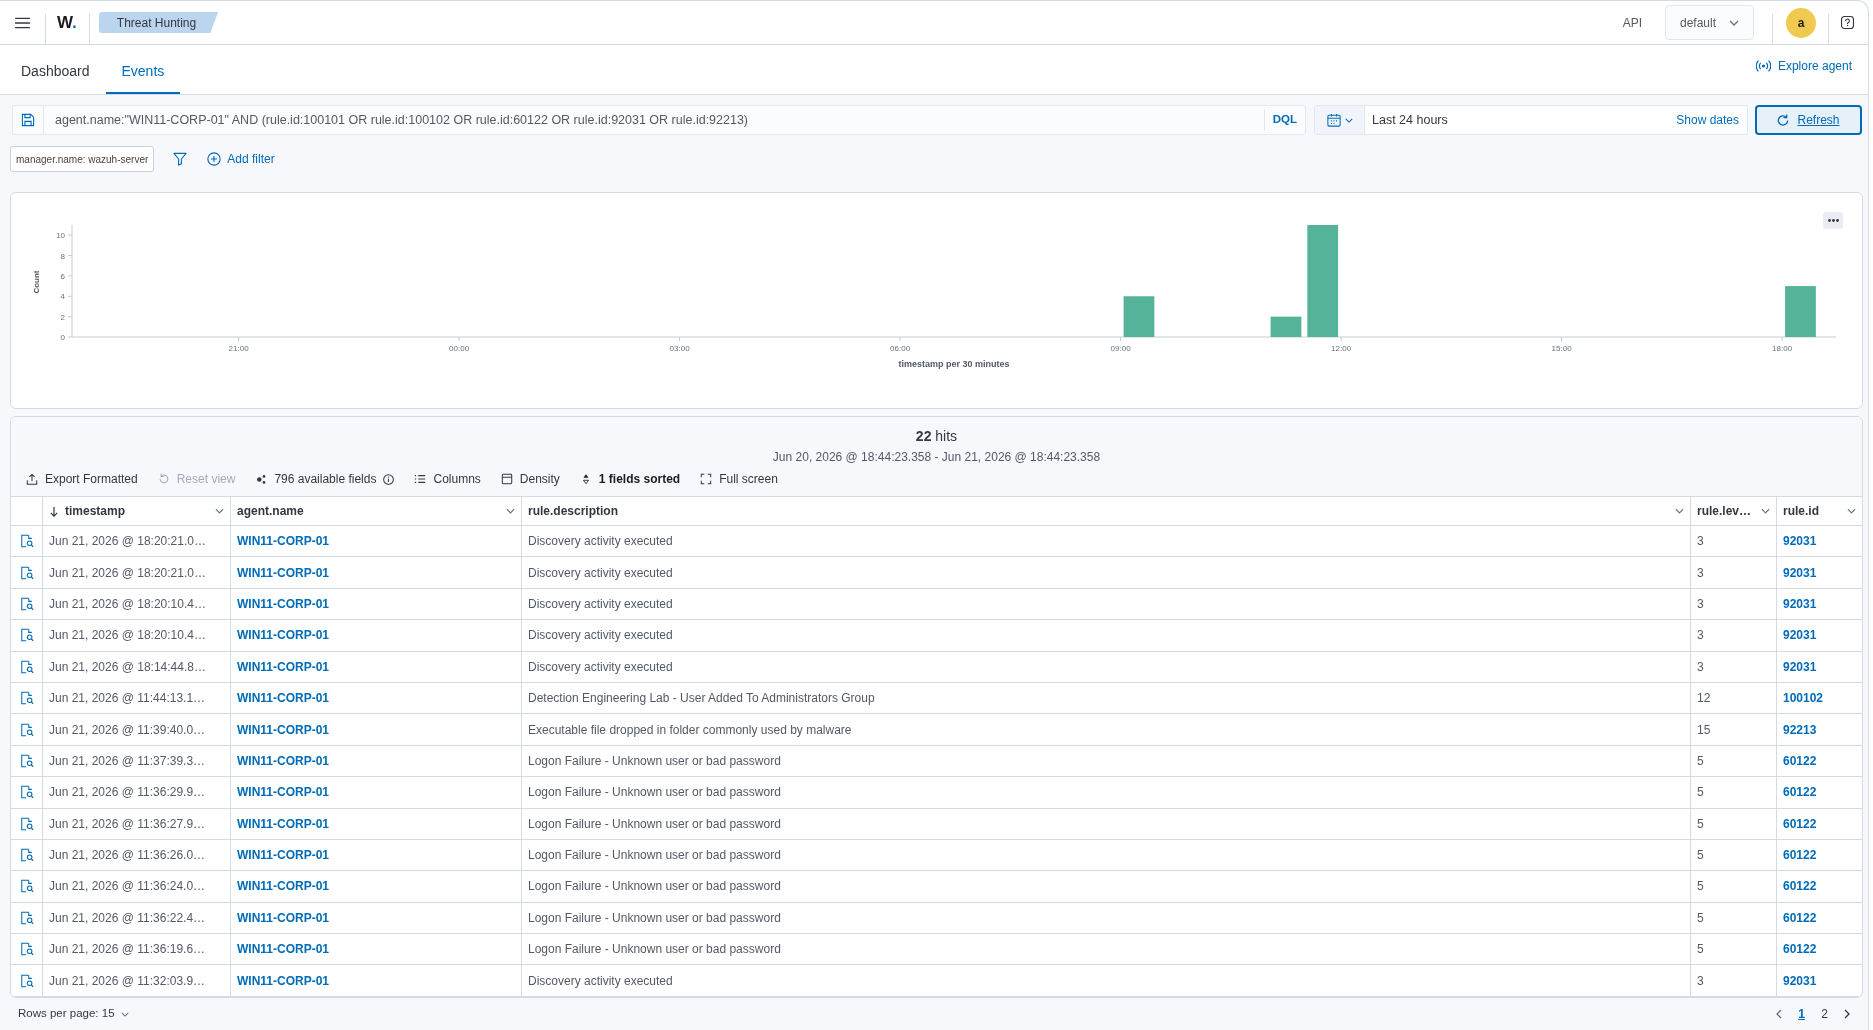 The width and height of the screenshot is (1873, 1030). Describe the element at coordinates (420, 479) in the screenshot. I see `list-icon` at that location.